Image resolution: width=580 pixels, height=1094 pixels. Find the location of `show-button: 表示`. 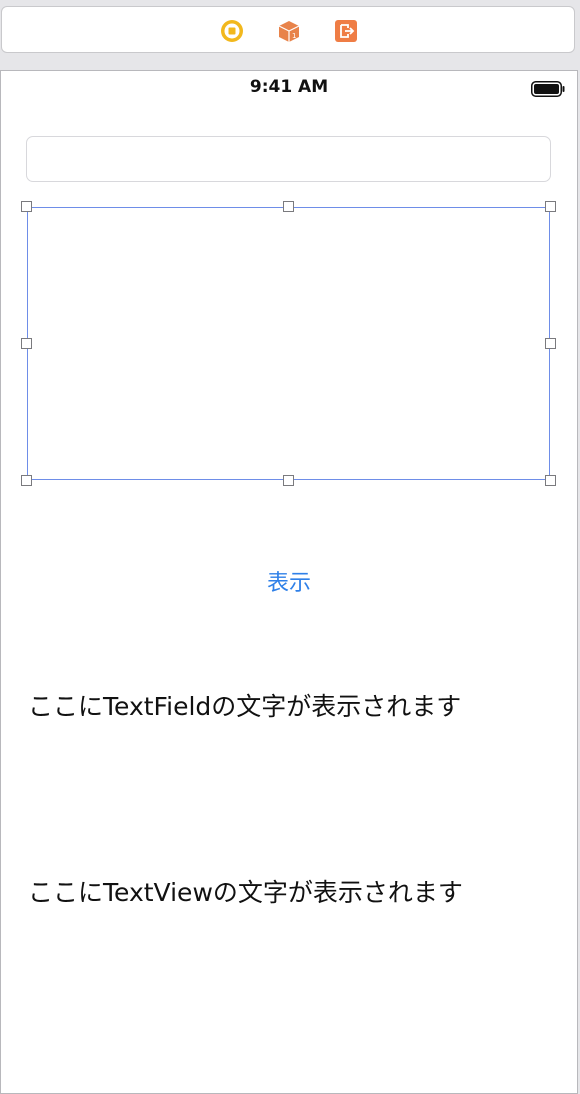

show-button: 表示 is located at coordinates (289, 581).